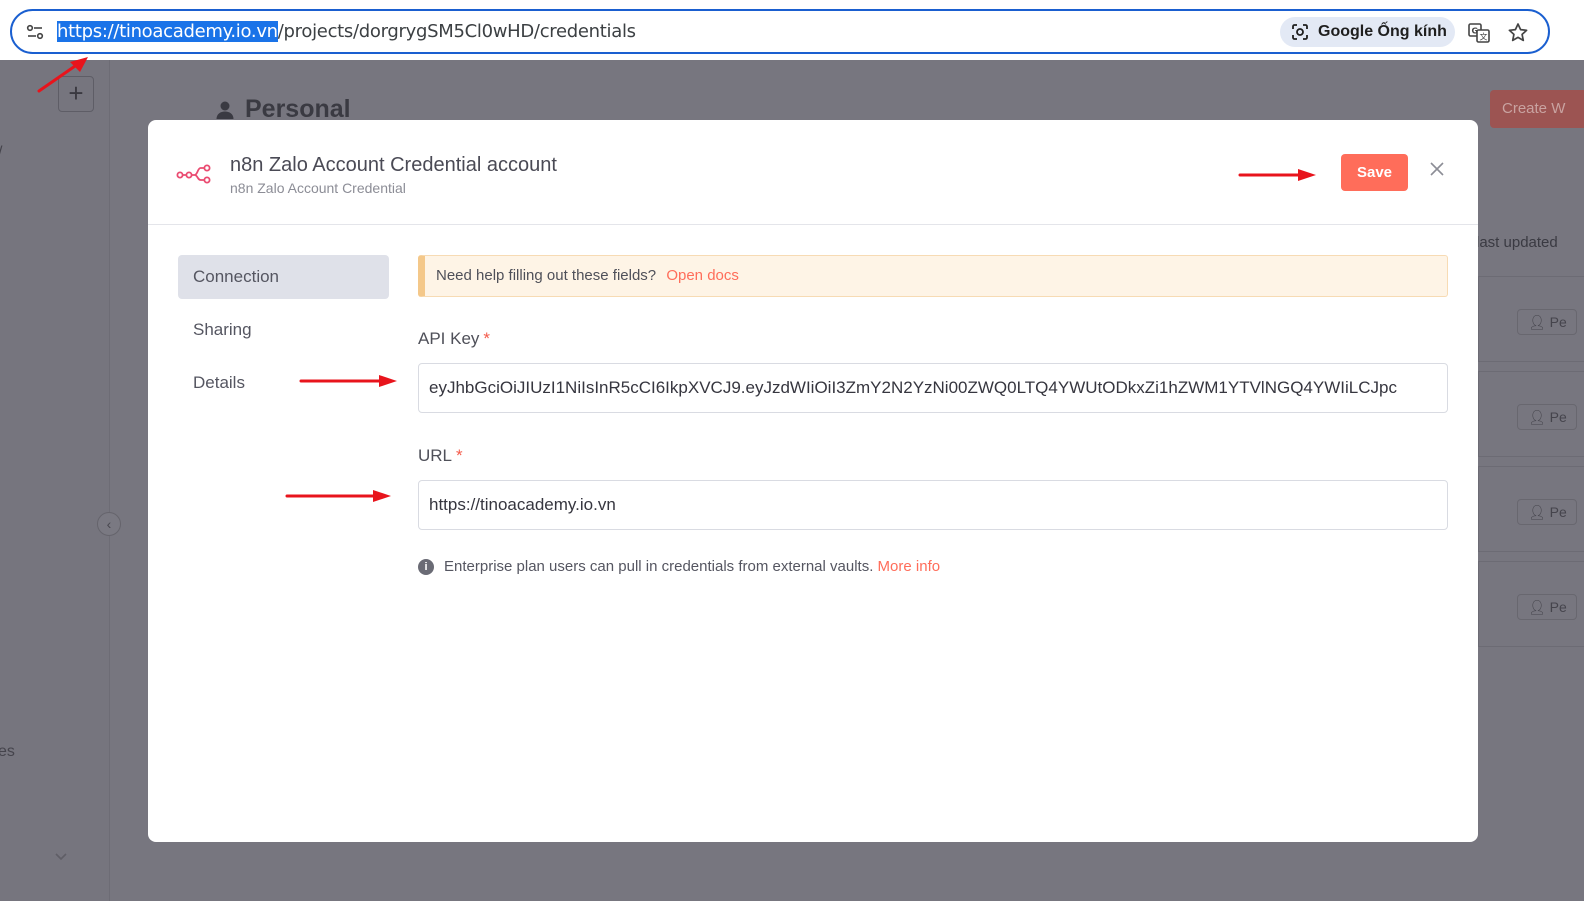 The width and height of the screenshot is (1584, 901). I want to click on google-lens-button: Google Ống kính, so click(1367, 32).